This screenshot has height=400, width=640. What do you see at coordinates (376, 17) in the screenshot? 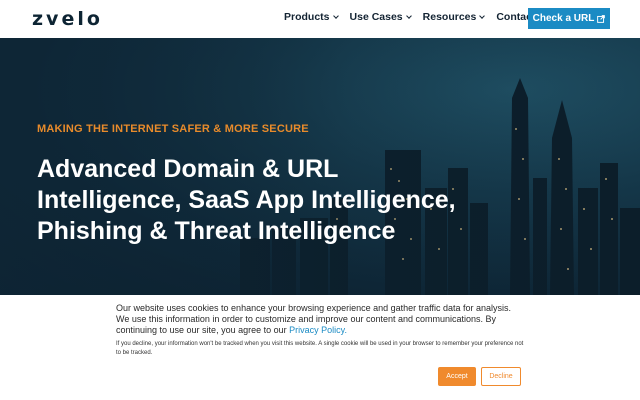
I see `nav-use-cases-label: Use Cases` at bounding box center [376, 17].